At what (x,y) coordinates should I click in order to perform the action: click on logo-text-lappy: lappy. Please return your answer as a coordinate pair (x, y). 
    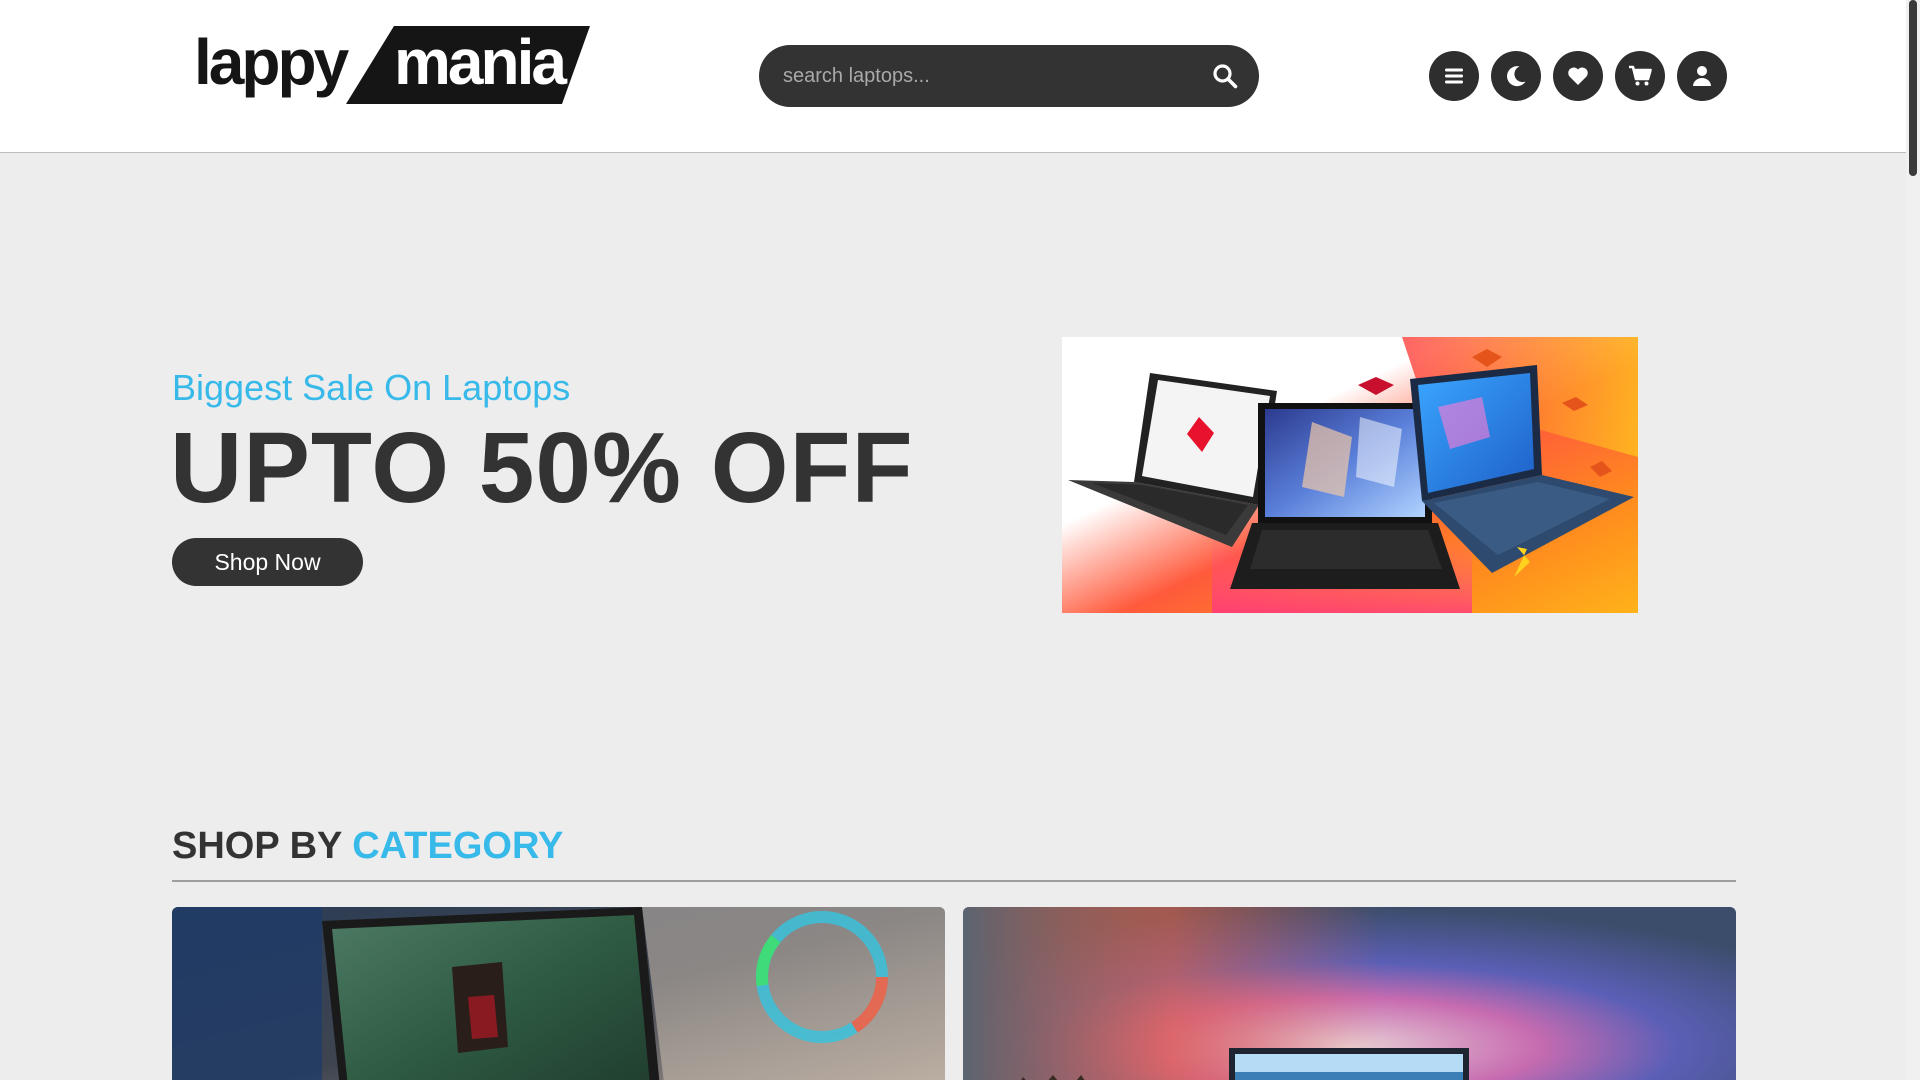
    Looking at the image, I should click on (271, 62).